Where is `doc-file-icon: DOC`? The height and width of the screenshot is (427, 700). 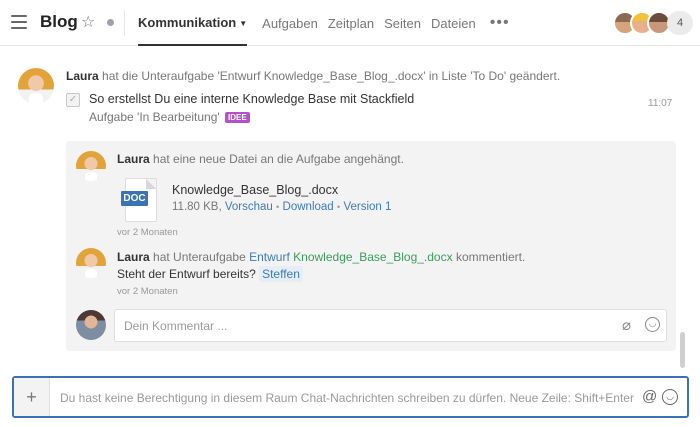 doc-file-icon: DOC is located at coordinates (139, 200).